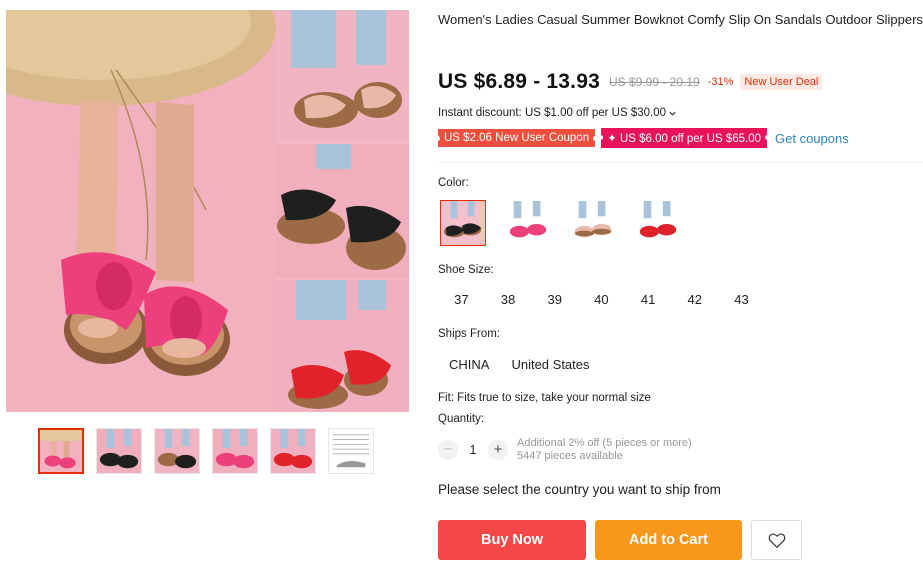  What do you see at coordinates (461, 299) in the screenshot?
I see `size-option-37: 37` at bounding box center [461, 299].